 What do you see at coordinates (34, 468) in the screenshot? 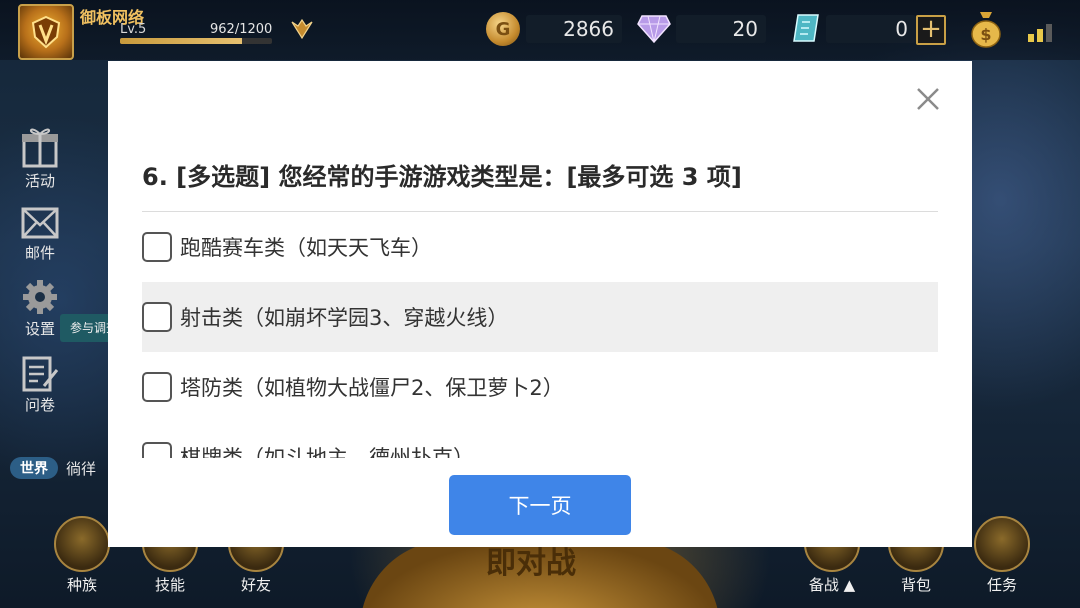
I see `world-channel-badge: 世界` at bounding box center [34, 468].